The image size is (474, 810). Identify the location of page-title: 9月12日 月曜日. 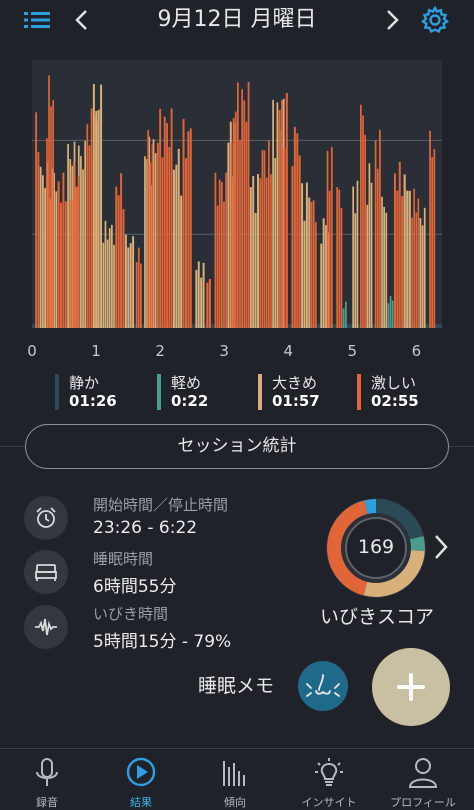
(237, 19).